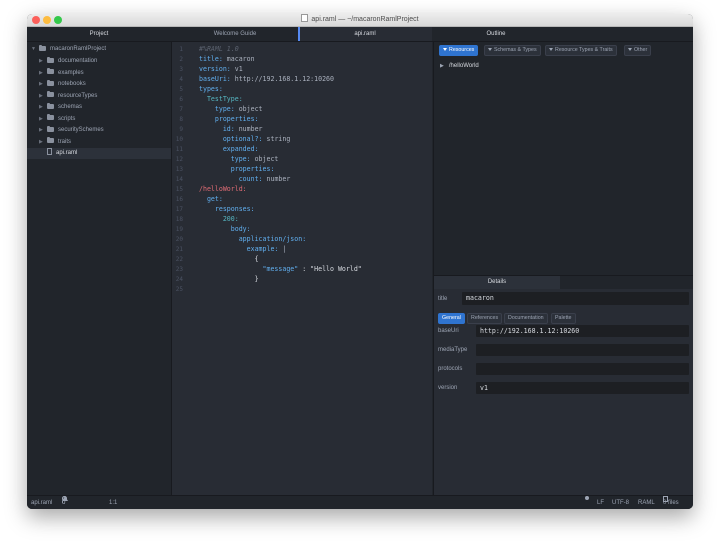  Describe the element at coordinates (211, 199) in the screenshot. I see `code-key: get:` at that location.